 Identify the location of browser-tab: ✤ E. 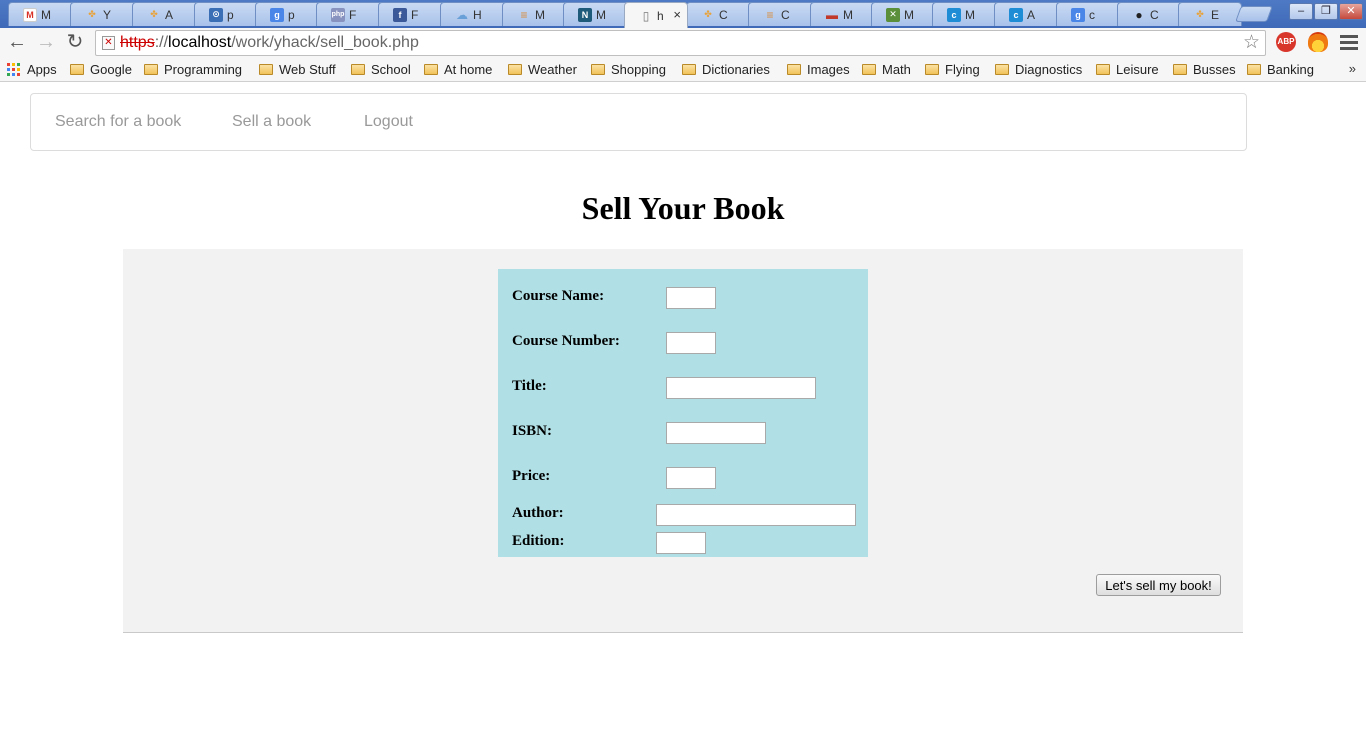
(1210, 14).